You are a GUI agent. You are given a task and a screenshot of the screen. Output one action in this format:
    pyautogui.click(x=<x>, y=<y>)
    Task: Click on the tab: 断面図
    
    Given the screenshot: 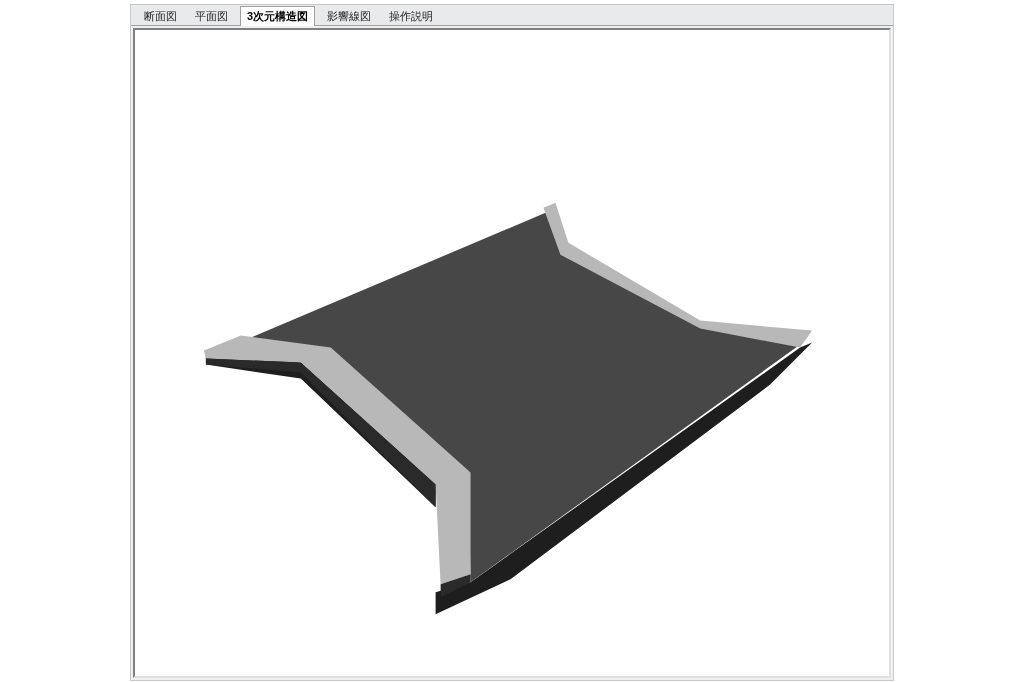 What is the action you would take?
    pyautogui.click(x=160, y=15)
    